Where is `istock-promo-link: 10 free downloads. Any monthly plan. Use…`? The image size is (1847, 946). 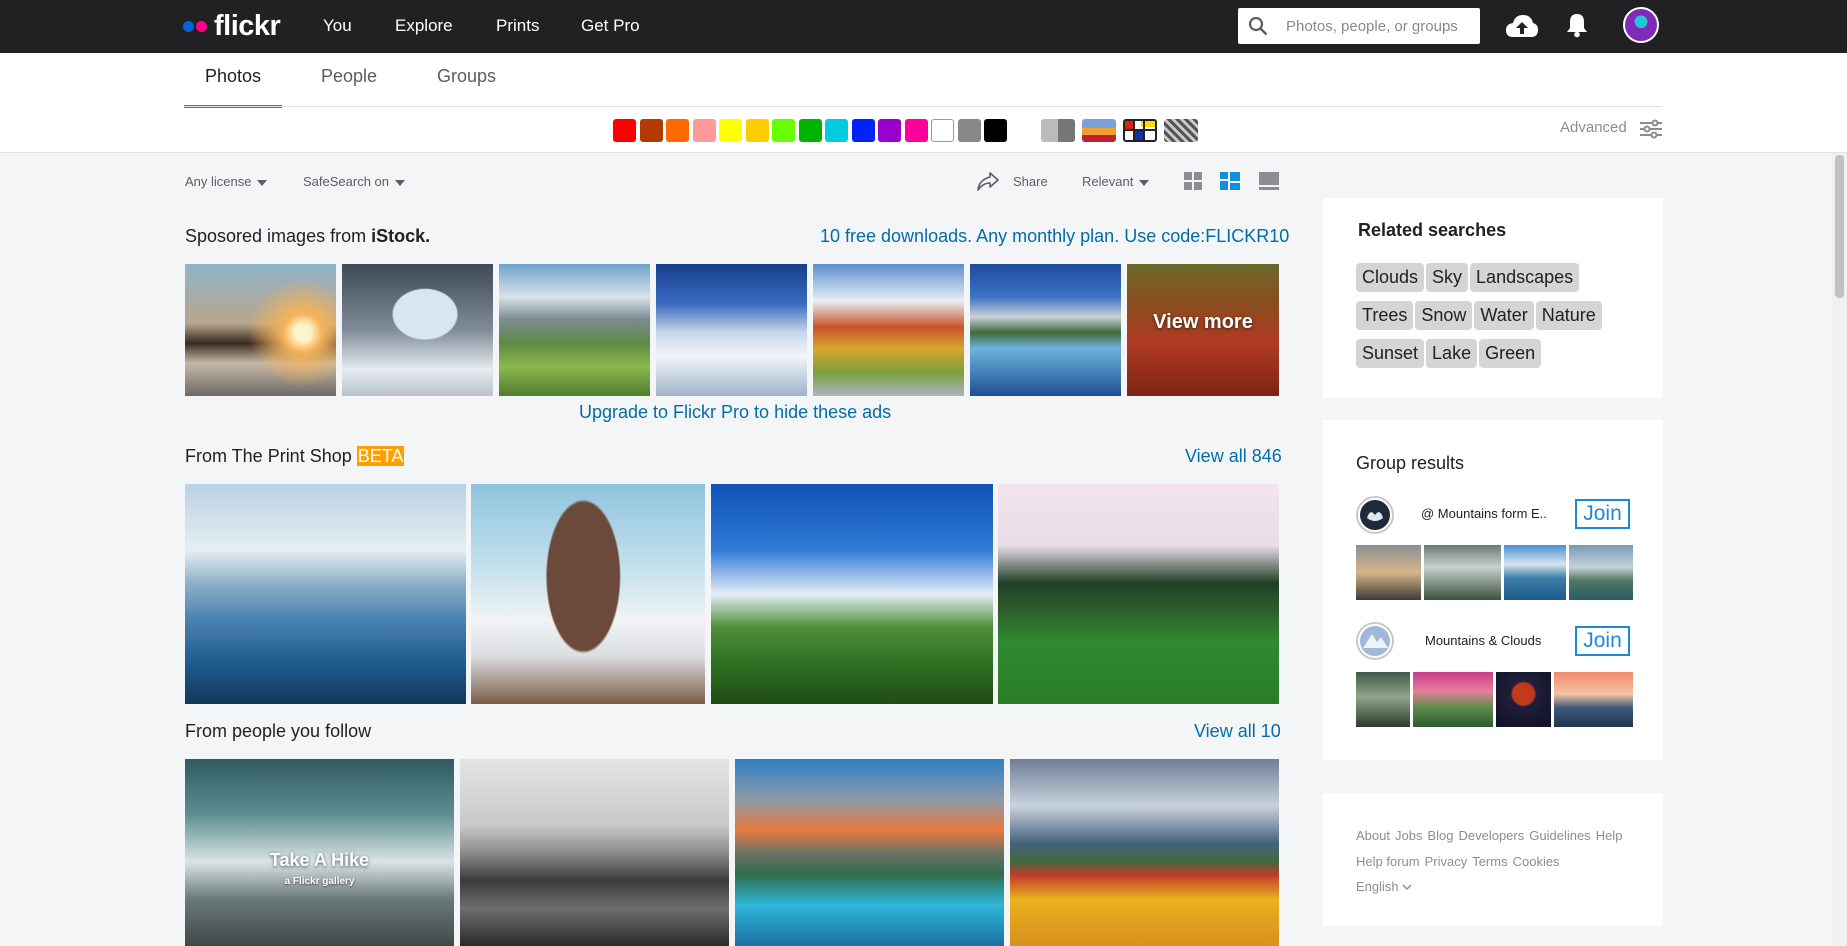
istock-promo-link: 10 free downloads. Any monthly plan. Use… is located at coordinates (1054, 236).